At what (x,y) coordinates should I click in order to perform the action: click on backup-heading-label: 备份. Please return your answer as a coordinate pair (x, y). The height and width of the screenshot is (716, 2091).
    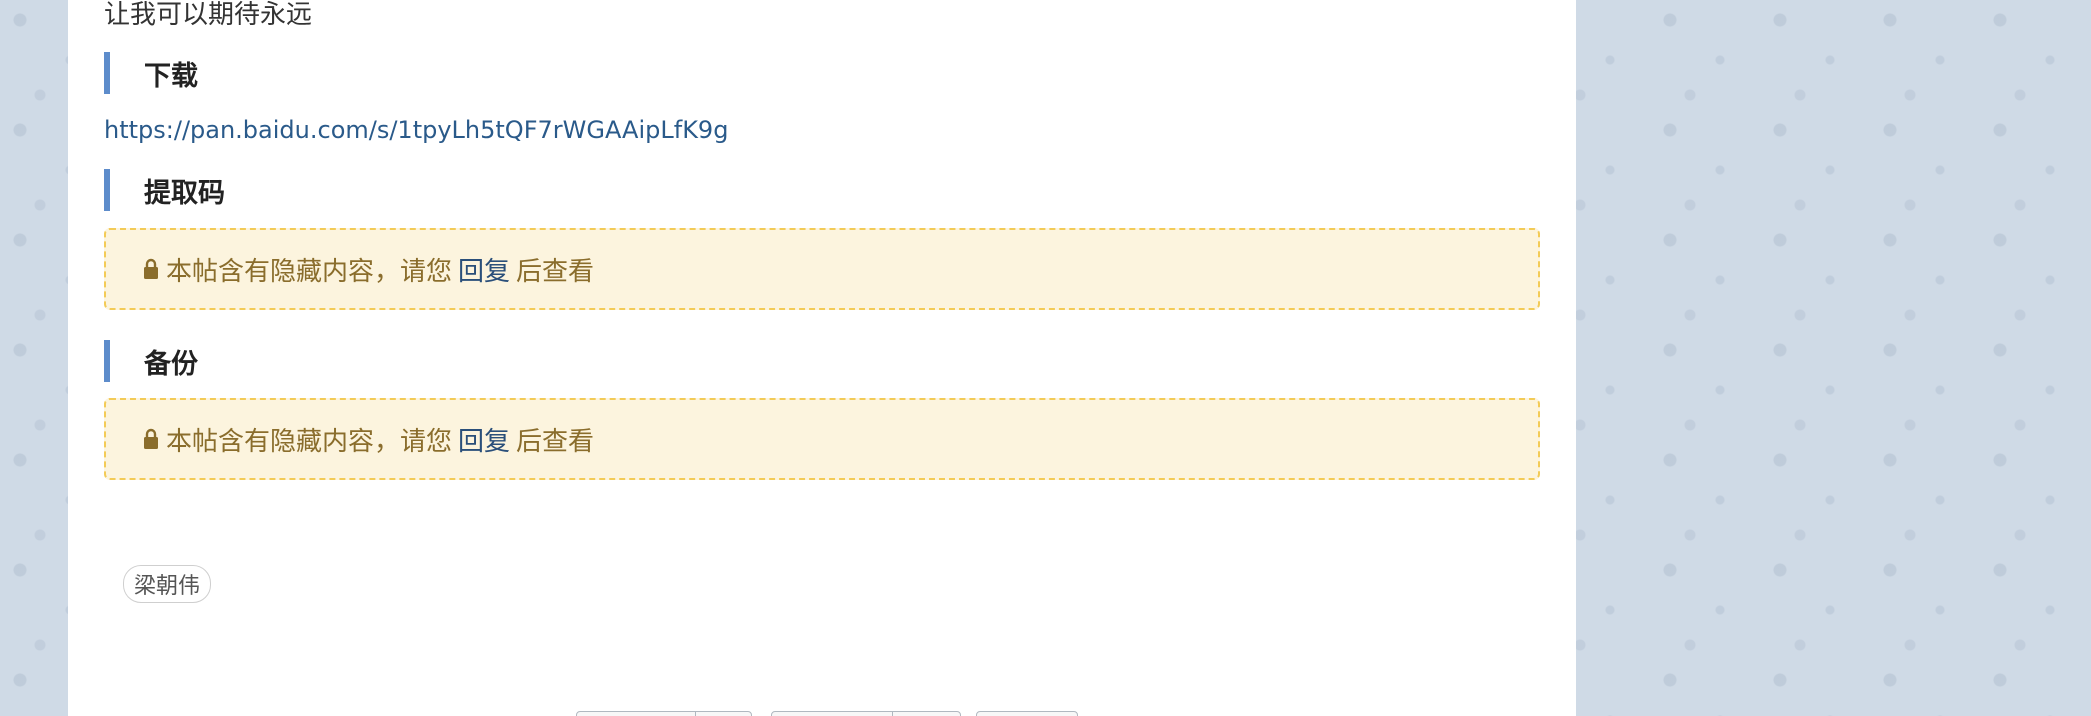
    Looking at the image, I should click on (171, 364).